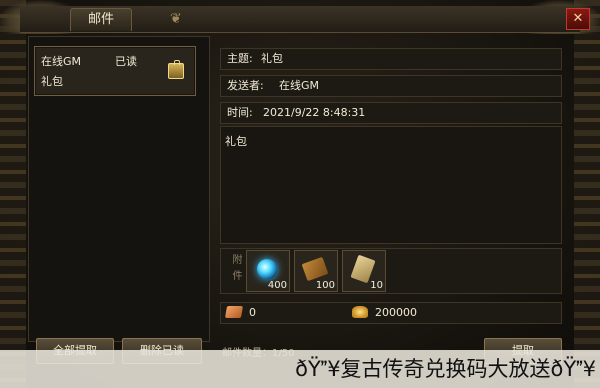 This screenshot has width=600, height=388. Describe the element at coordinates (245, 85) in the screenshot. I see `sender-label: 发送者:` at that location.